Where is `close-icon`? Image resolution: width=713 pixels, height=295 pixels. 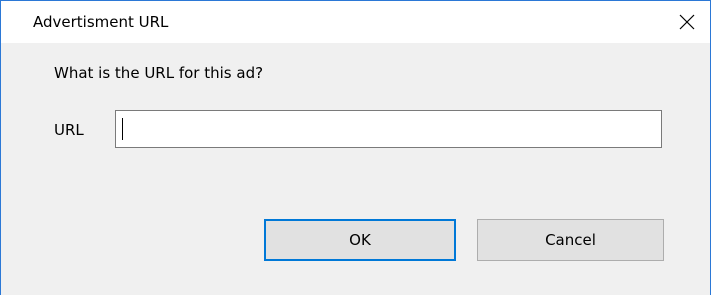
close-icon is located at coordinates (687, 22).